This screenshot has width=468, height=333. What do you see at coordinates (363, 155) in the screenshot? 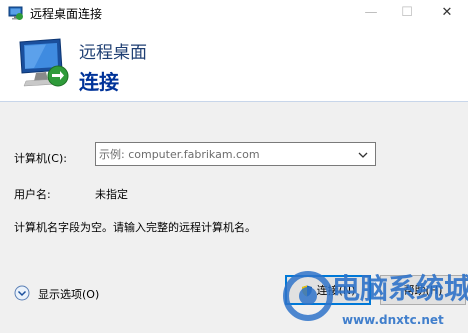
I see `chevron-down-icon` at bounding box center [363, 155].